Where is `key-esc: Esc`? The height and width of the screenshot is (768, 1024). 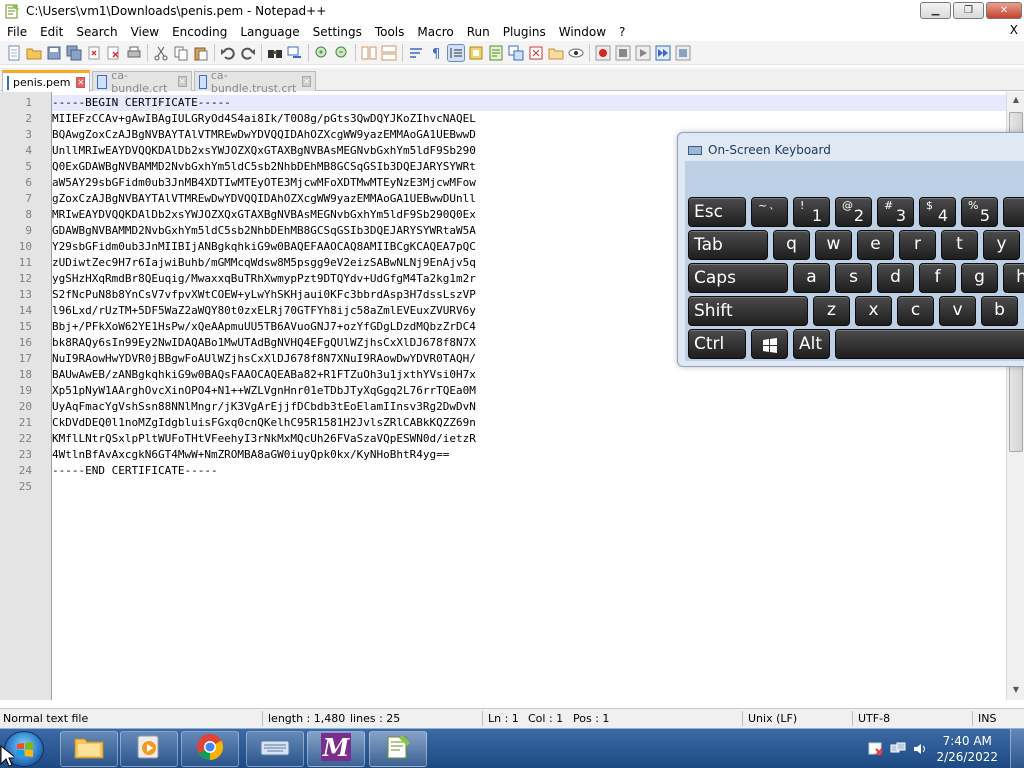
key-esc: Esc is located at coordinates (717, 212).